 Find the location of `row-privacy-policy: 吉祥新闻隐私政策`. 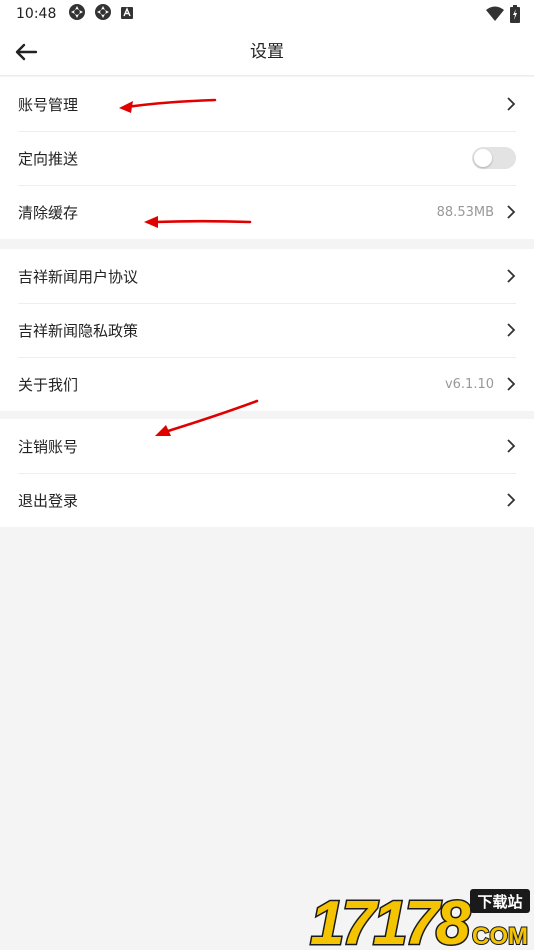

row-privacy-policy: 吉祥新闻隐私政策 is located at coordinates (267, 330).